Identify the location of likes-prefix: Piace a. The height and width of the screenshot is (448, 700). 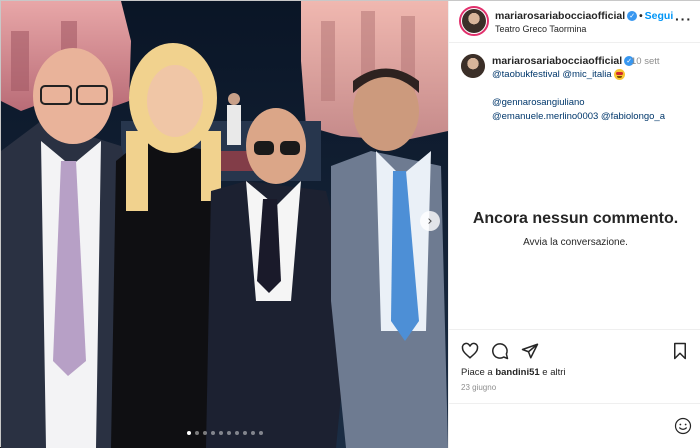
(478, 372).